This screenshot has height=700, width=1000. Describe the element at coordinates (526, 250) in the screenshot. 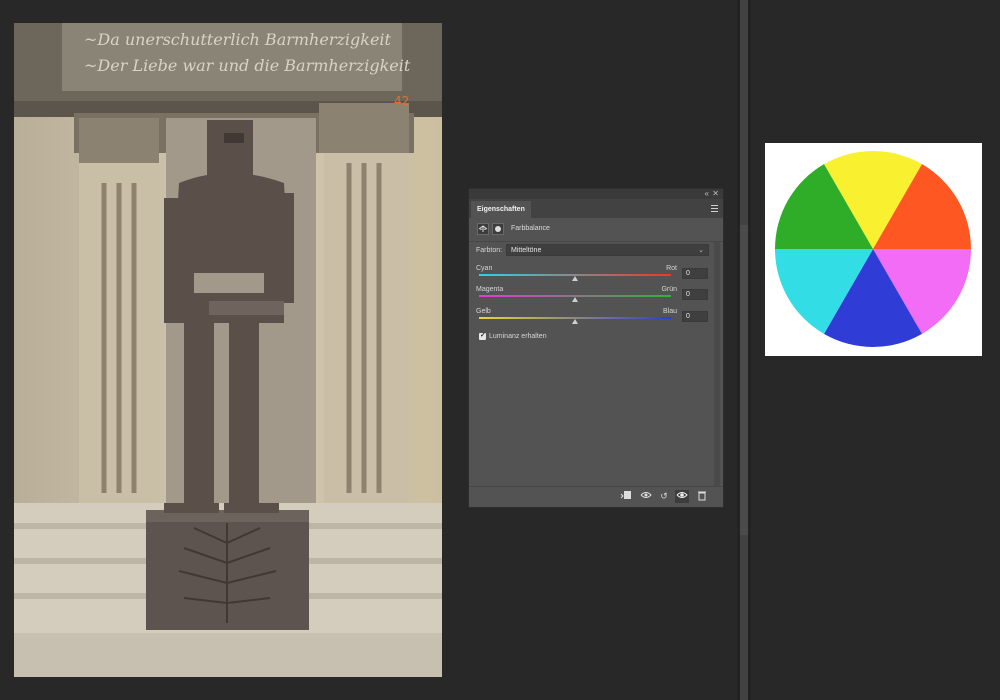

I see `tone-dropdown-value: Mitteltöne` at that location.